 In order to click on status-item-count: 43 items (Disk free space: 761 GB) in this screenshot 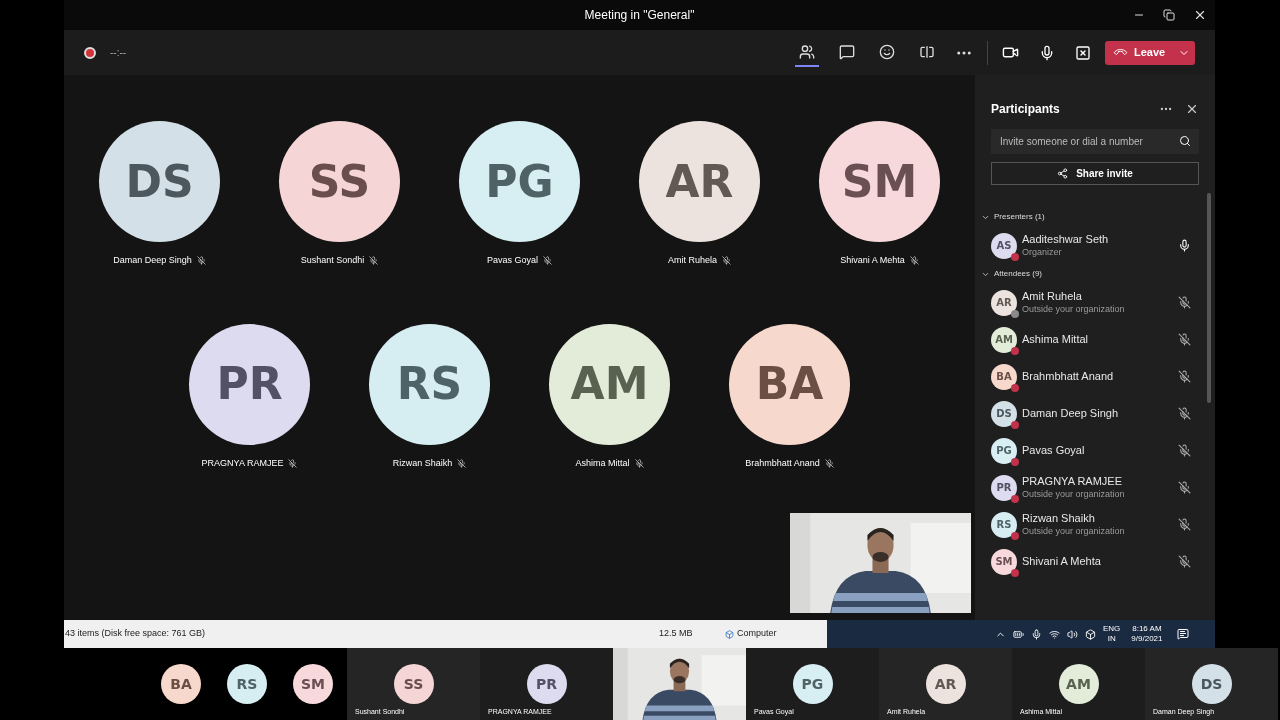, I will do `click(136, 634)`.